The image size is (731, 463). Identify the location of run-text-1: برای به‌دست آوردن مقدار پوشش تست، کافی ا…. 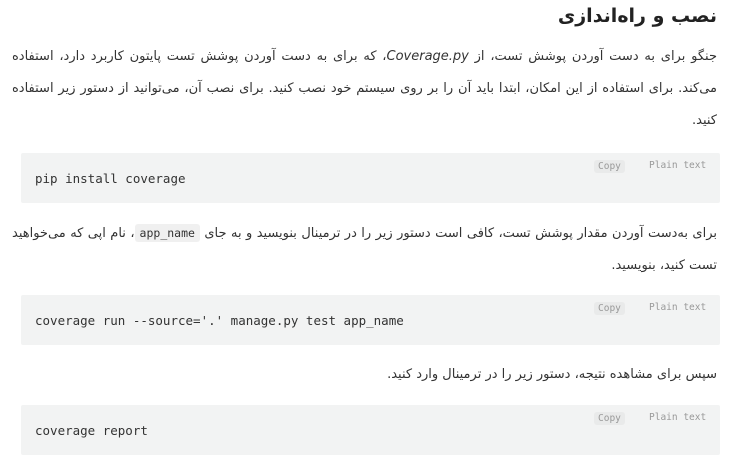
(458, 233).